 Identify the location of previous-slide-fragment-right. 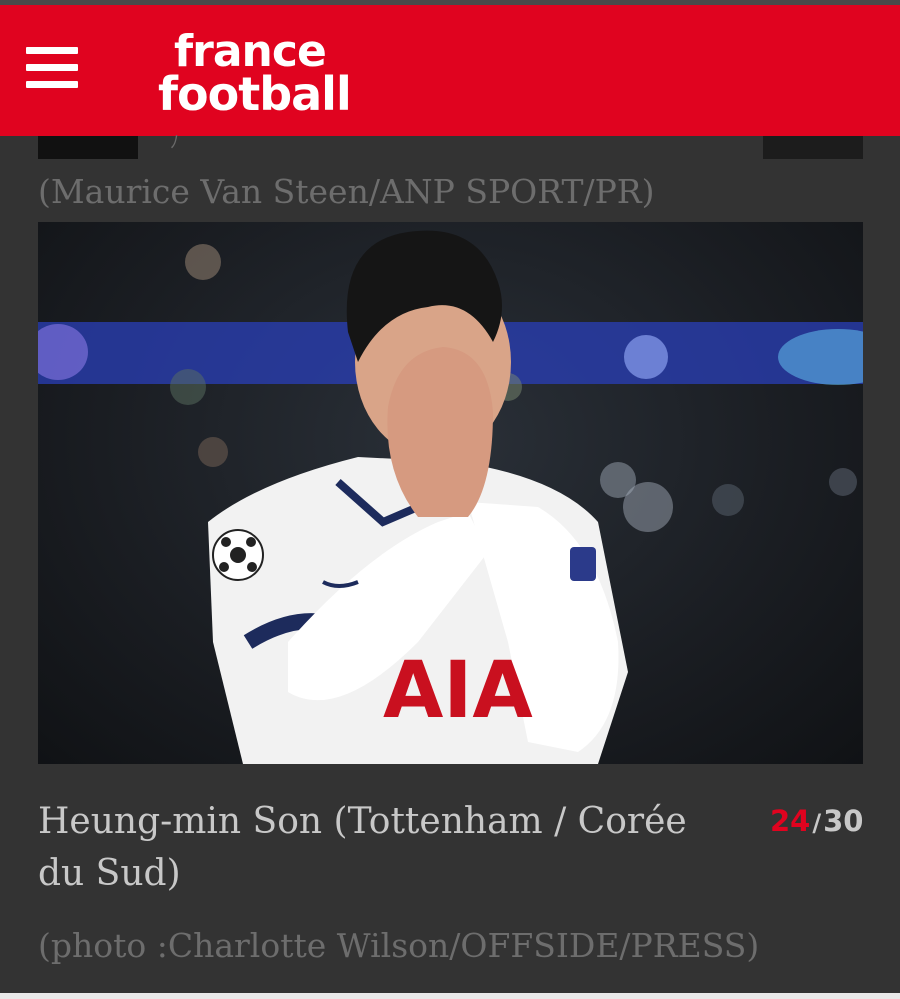
(813, 147).